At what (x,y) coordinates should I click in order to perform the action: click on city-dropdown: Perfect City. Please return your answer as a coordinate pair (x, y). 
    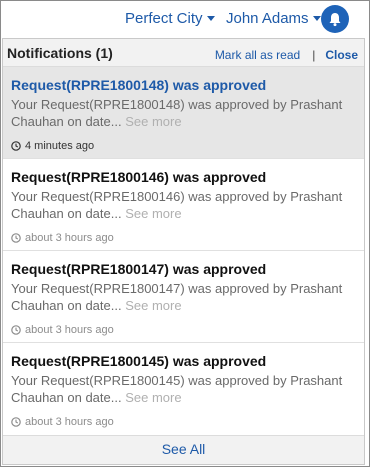
    Looking at the image, I should click on (170, 18).